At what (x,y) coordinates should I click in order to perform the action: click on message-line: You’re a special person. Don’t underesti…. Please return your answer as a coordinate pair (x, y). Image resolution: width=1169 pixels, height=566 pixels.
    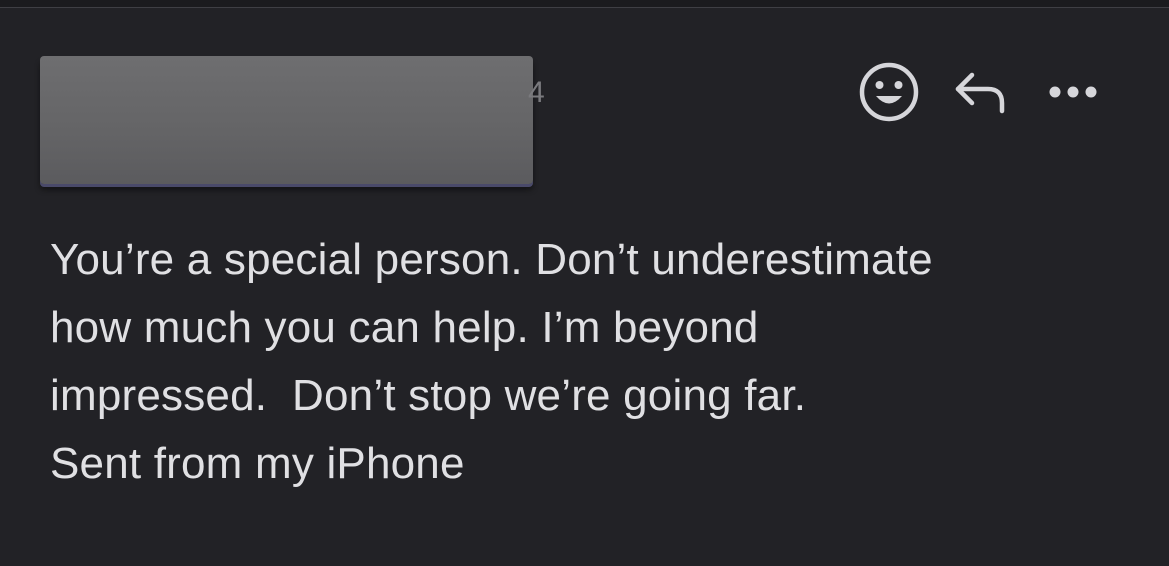
    Looking at the image, I should click on (491, 259).